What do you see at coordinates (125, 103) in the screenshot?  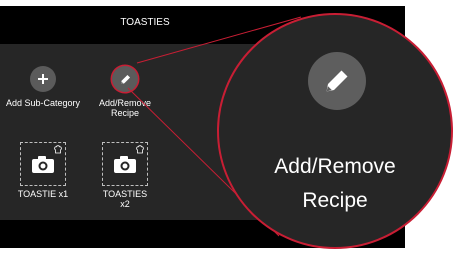 I see `add-remove-recipe-label-line1: Add/Remove` at bounding box center [125, 103].